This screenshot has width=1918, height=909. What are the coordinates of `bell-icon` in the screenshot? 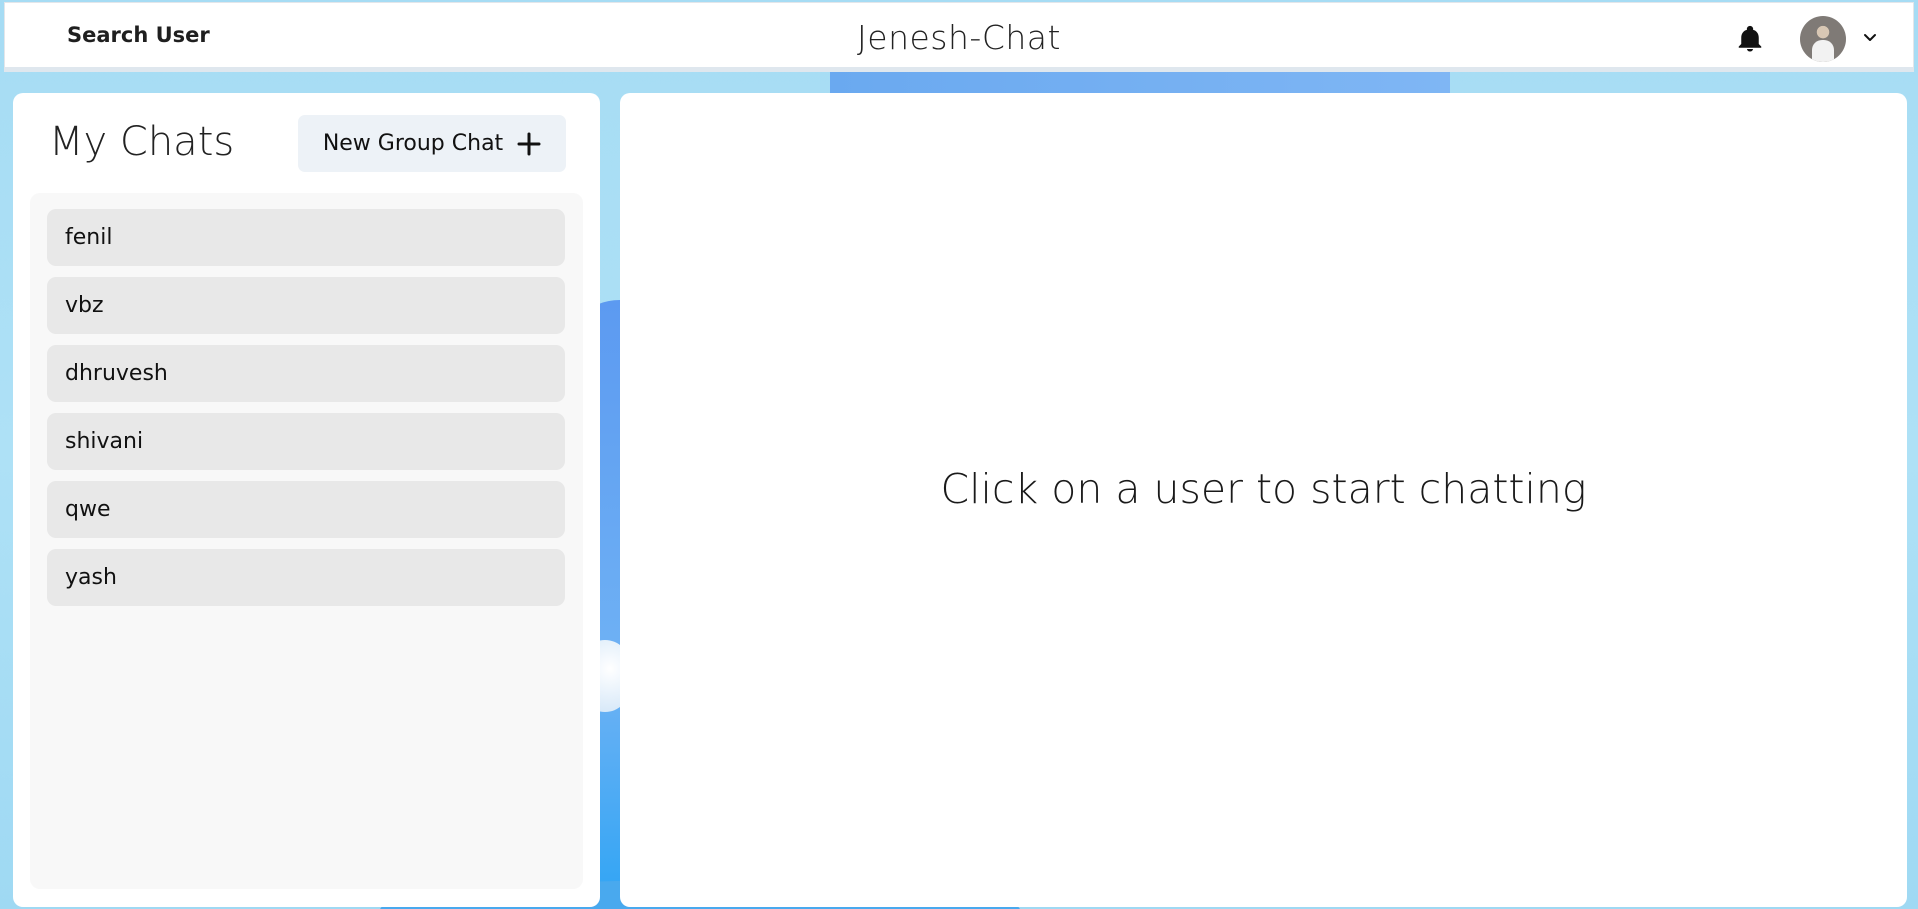 It's located at (1750, 39).